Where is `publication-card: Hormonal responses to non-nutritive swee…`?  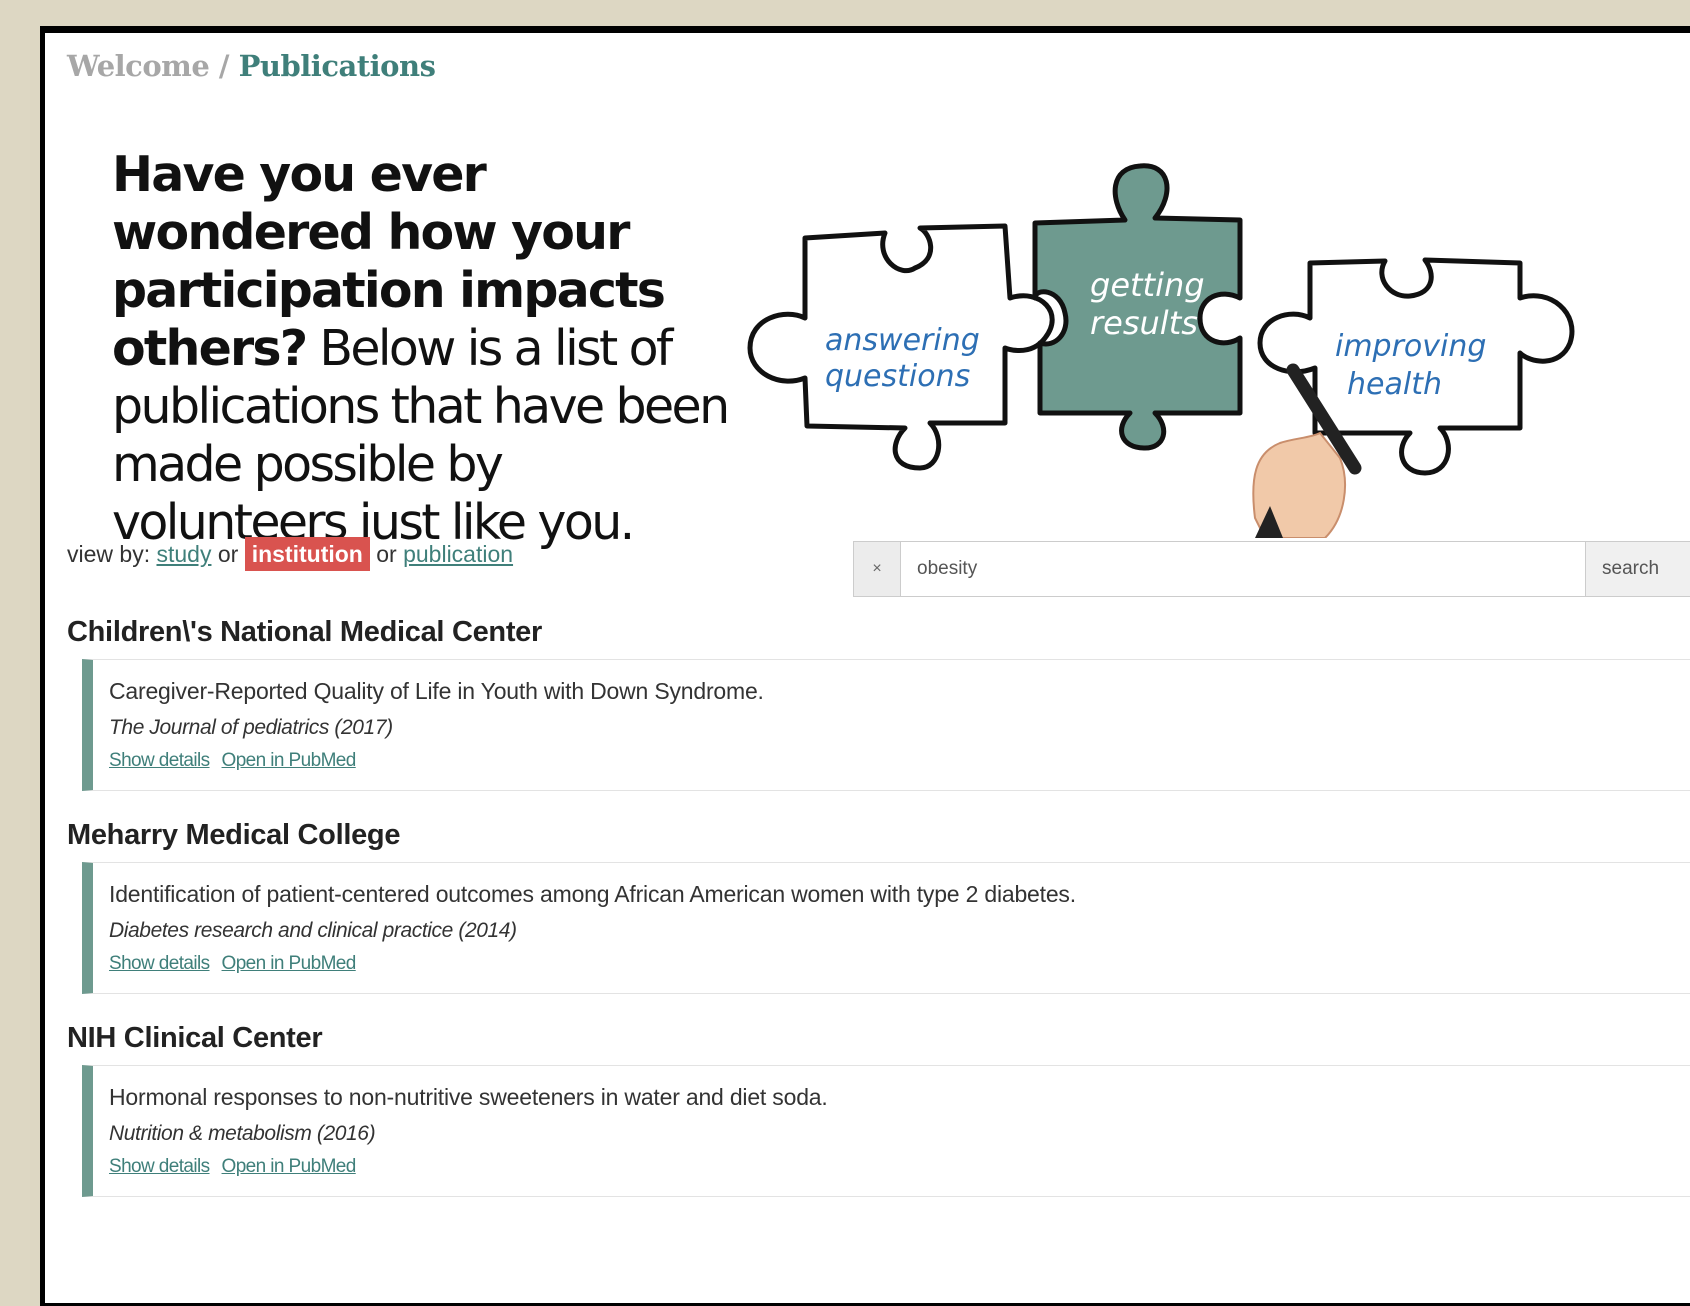 publication-card: Hormonal responses to non-nutritive swee… is located at coordinates (886, 1131).